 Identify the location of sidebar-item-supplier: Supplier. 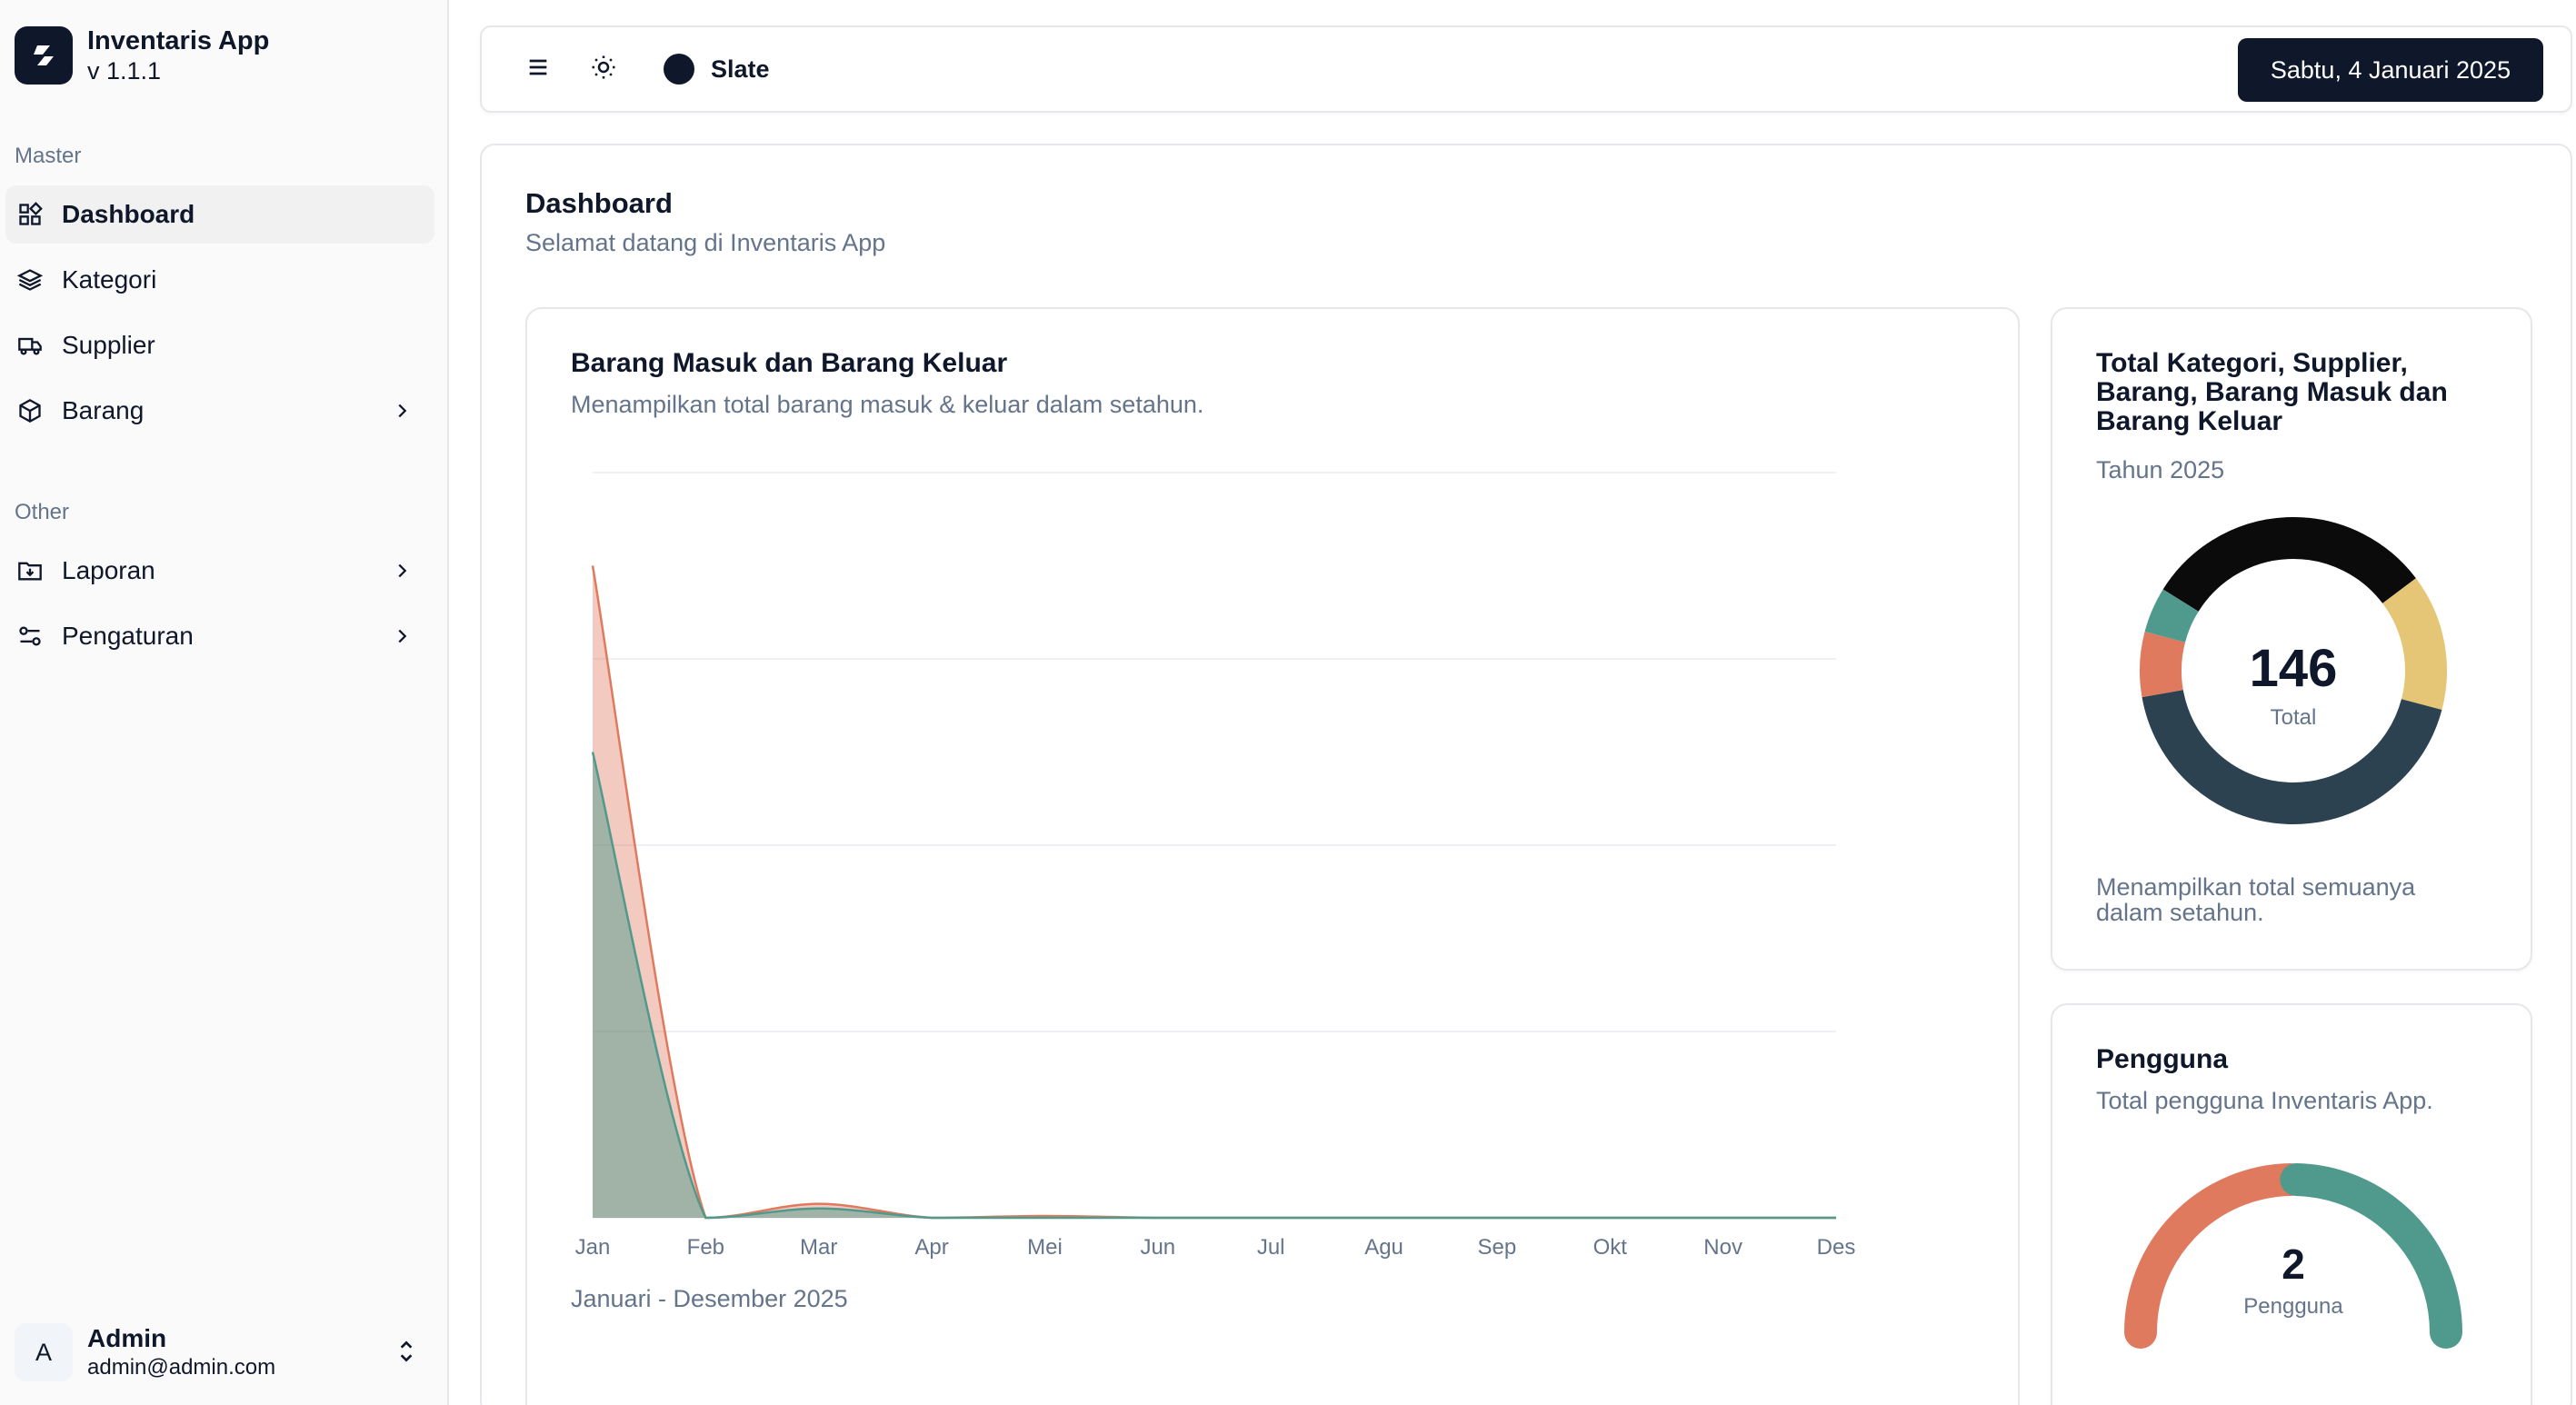
(219, 345).